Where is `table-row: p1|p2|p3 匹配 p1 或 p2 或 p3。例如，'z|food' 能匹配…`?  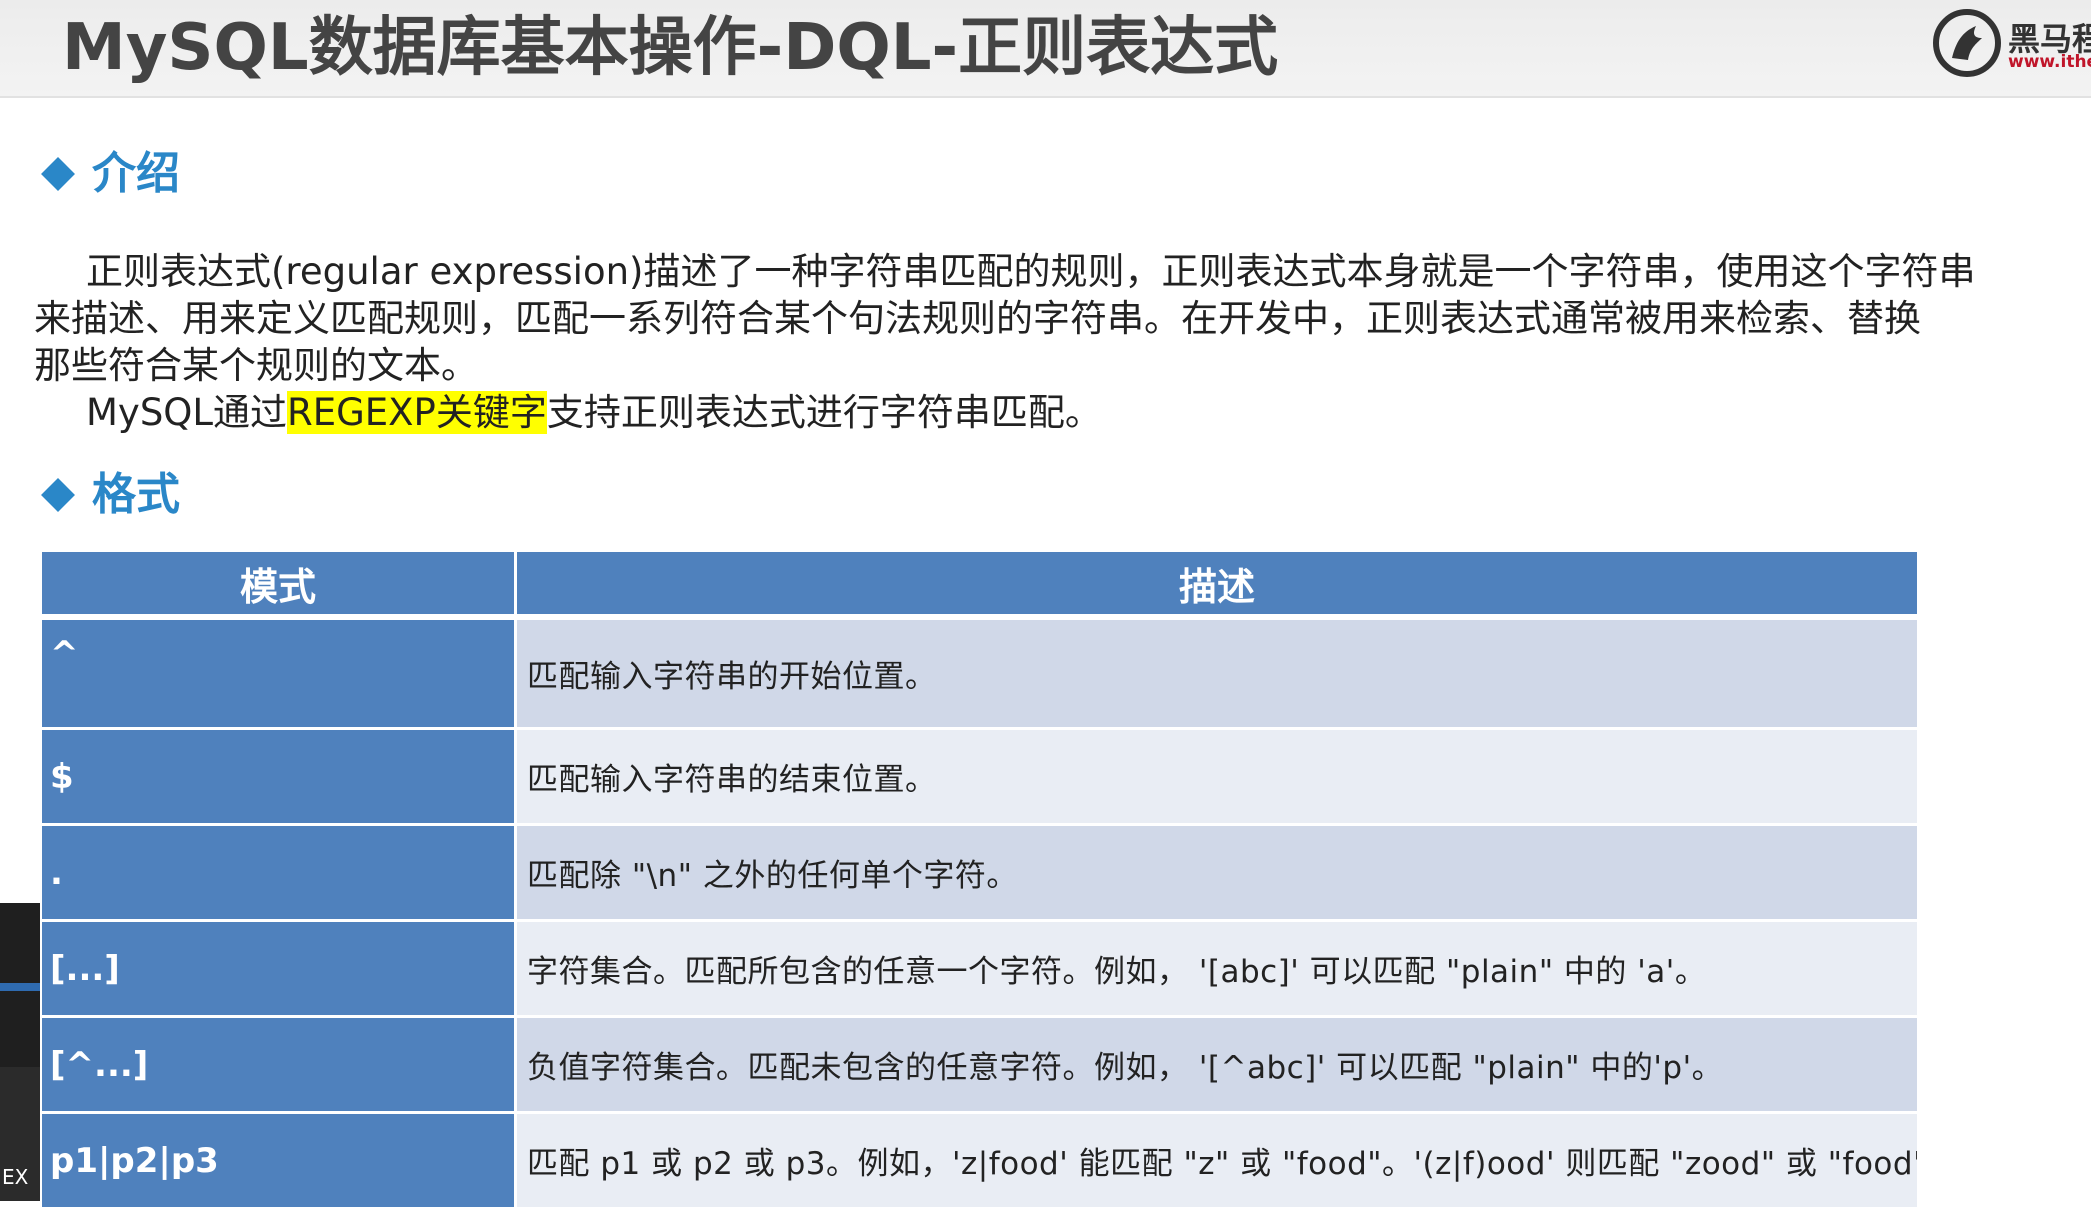 table-row: p1|p2|p3 匹配 p1 或 p2 或 p3。例如，'z|food' 能匹配… is located at coordinates (979, 1162).